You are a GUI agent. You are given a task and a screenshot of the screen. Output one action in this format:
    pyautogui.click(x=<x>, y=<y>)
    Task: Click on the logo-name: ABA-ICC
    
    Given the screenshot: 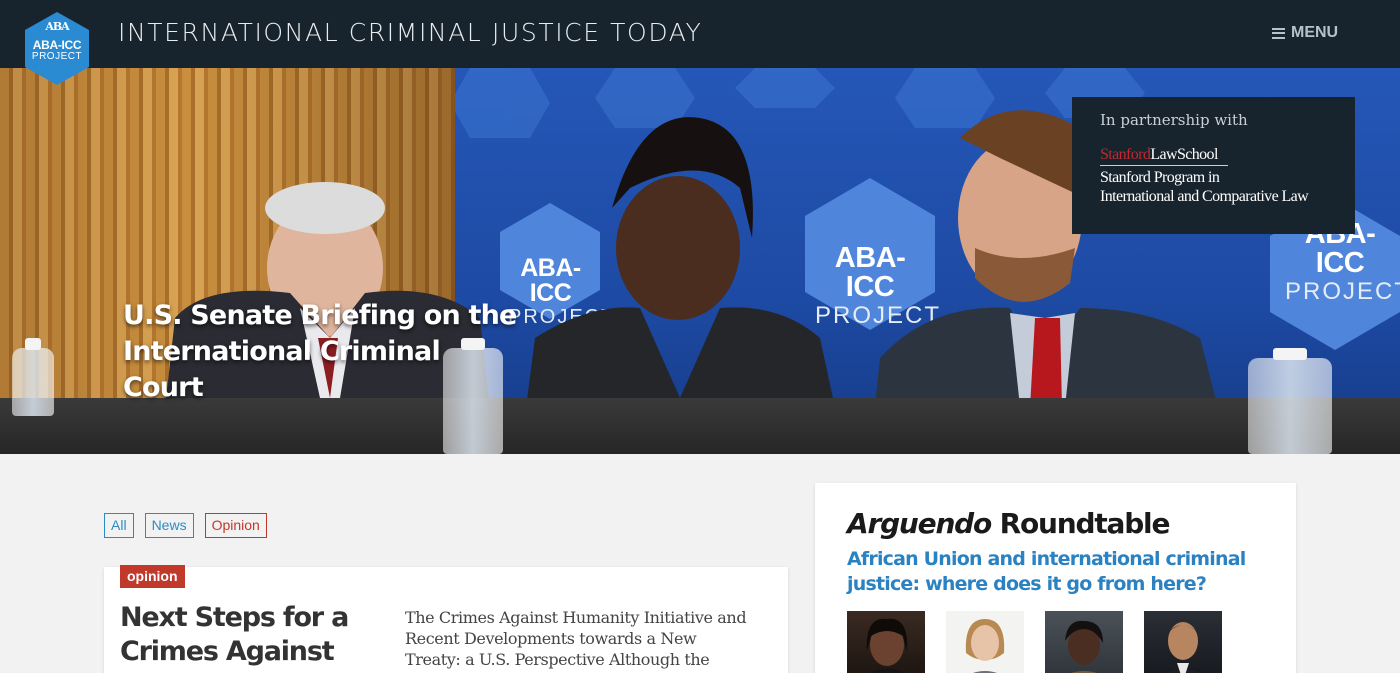 What is the action you would take?
    pyautogui.click(x=57, y=45)
    